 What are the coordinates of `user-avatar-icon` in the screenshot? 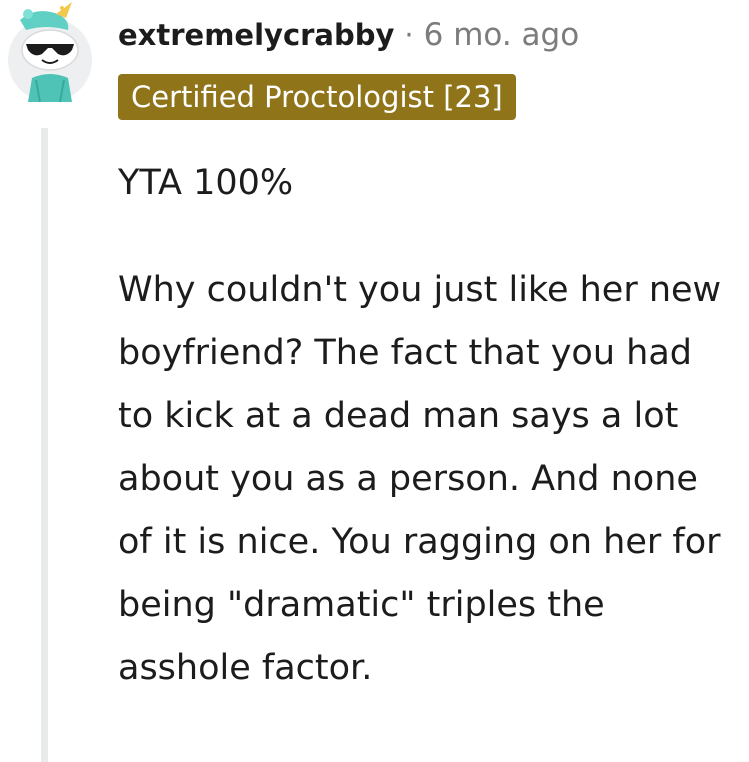 It's located at (51, 52).